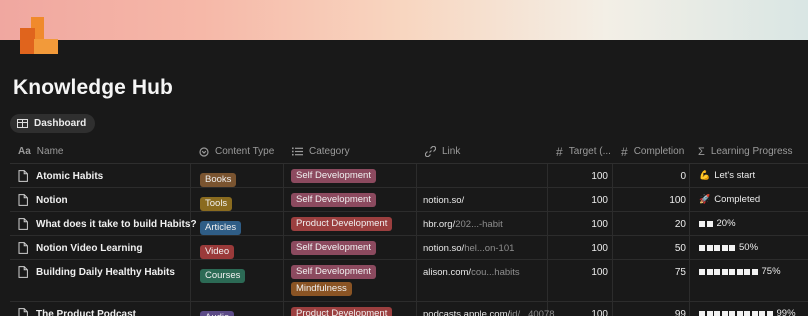 The image size is (808, 316). Describe the element at coordinates (93, 87) in the screenshot. I see `page-title: Knowledge Hub` at that location.